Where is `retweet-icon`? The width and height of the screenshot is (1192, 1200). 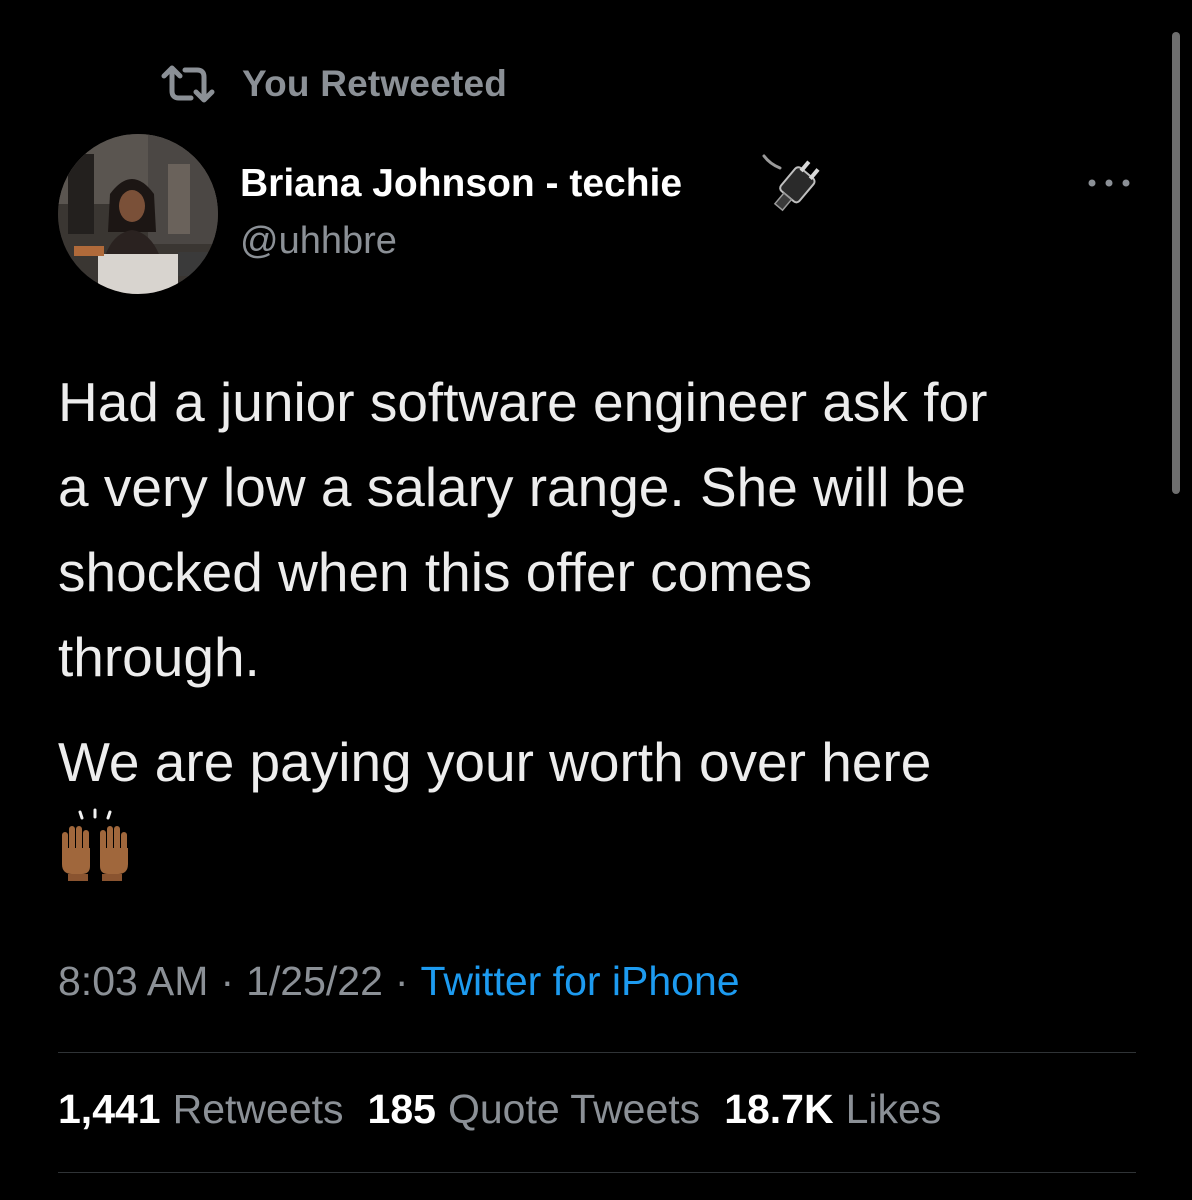
retweet-icon is located at coordinates (188, 84).